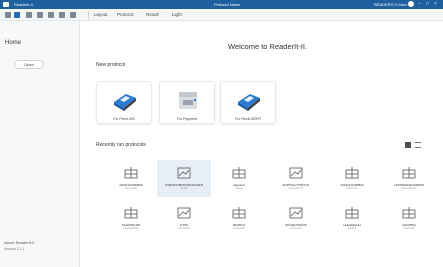 This screenshot has height=267, width=443. What do you see at coordinates (221, 15) in the screenshot?
I see `toolbar: Layout Protocol Result Light` at bounding box center [221, 15].